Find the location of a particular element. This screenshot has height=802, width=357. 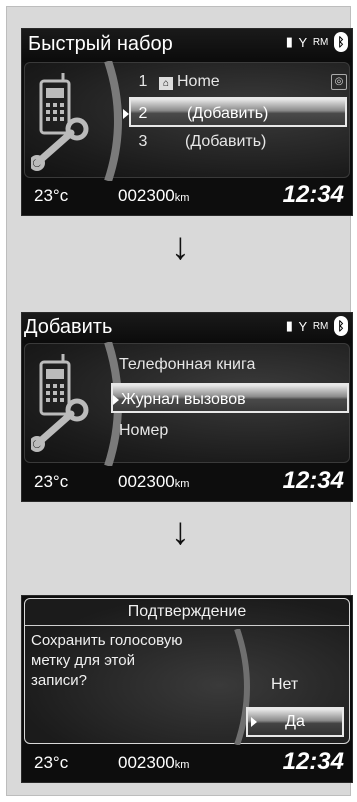

screen-title: Добавить is located at coordinates (68, 327).